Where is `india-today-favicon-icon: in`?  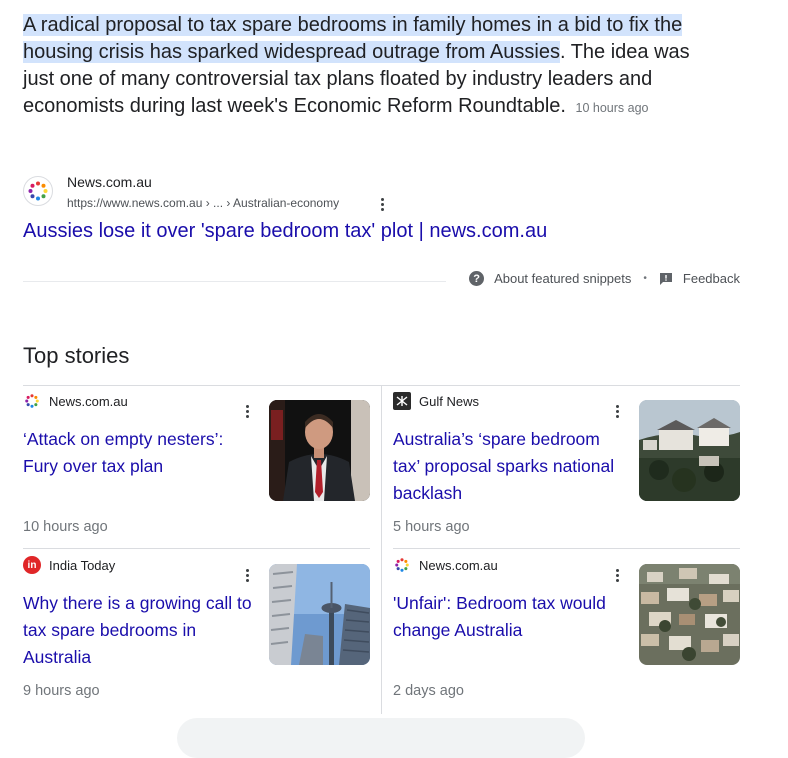 india-today-favicon-icon: in is located at coordinates (32, 565).